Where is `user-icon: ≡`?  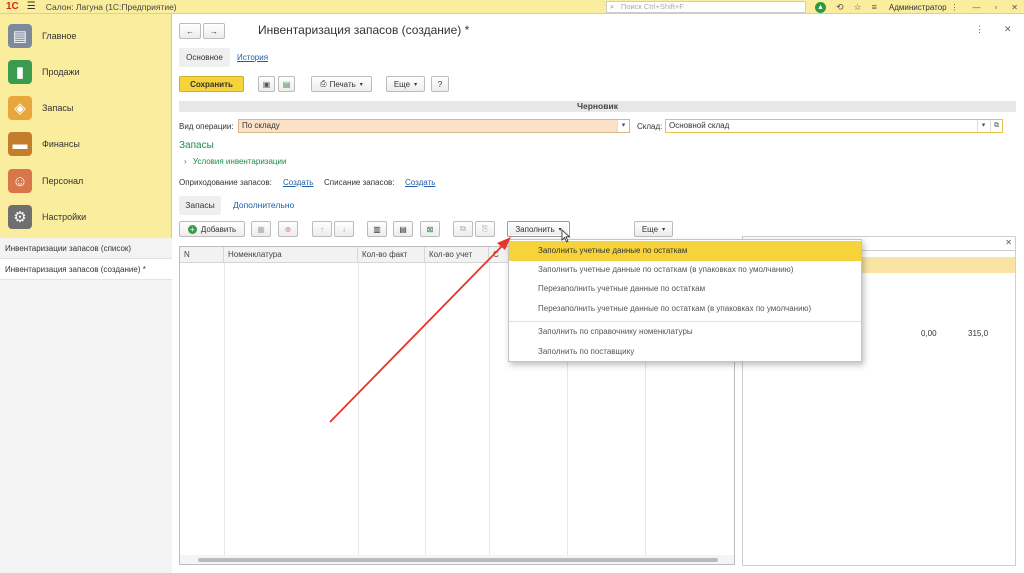
user-icon: ≡ is located at coordinates (874, 7).